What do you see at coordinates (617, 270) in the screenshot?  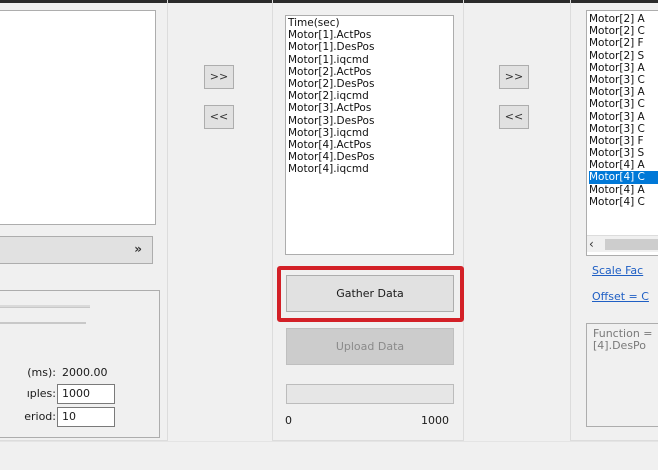 I see `scale-factor-link: Scale Fac` at bounding box center [617, 270].